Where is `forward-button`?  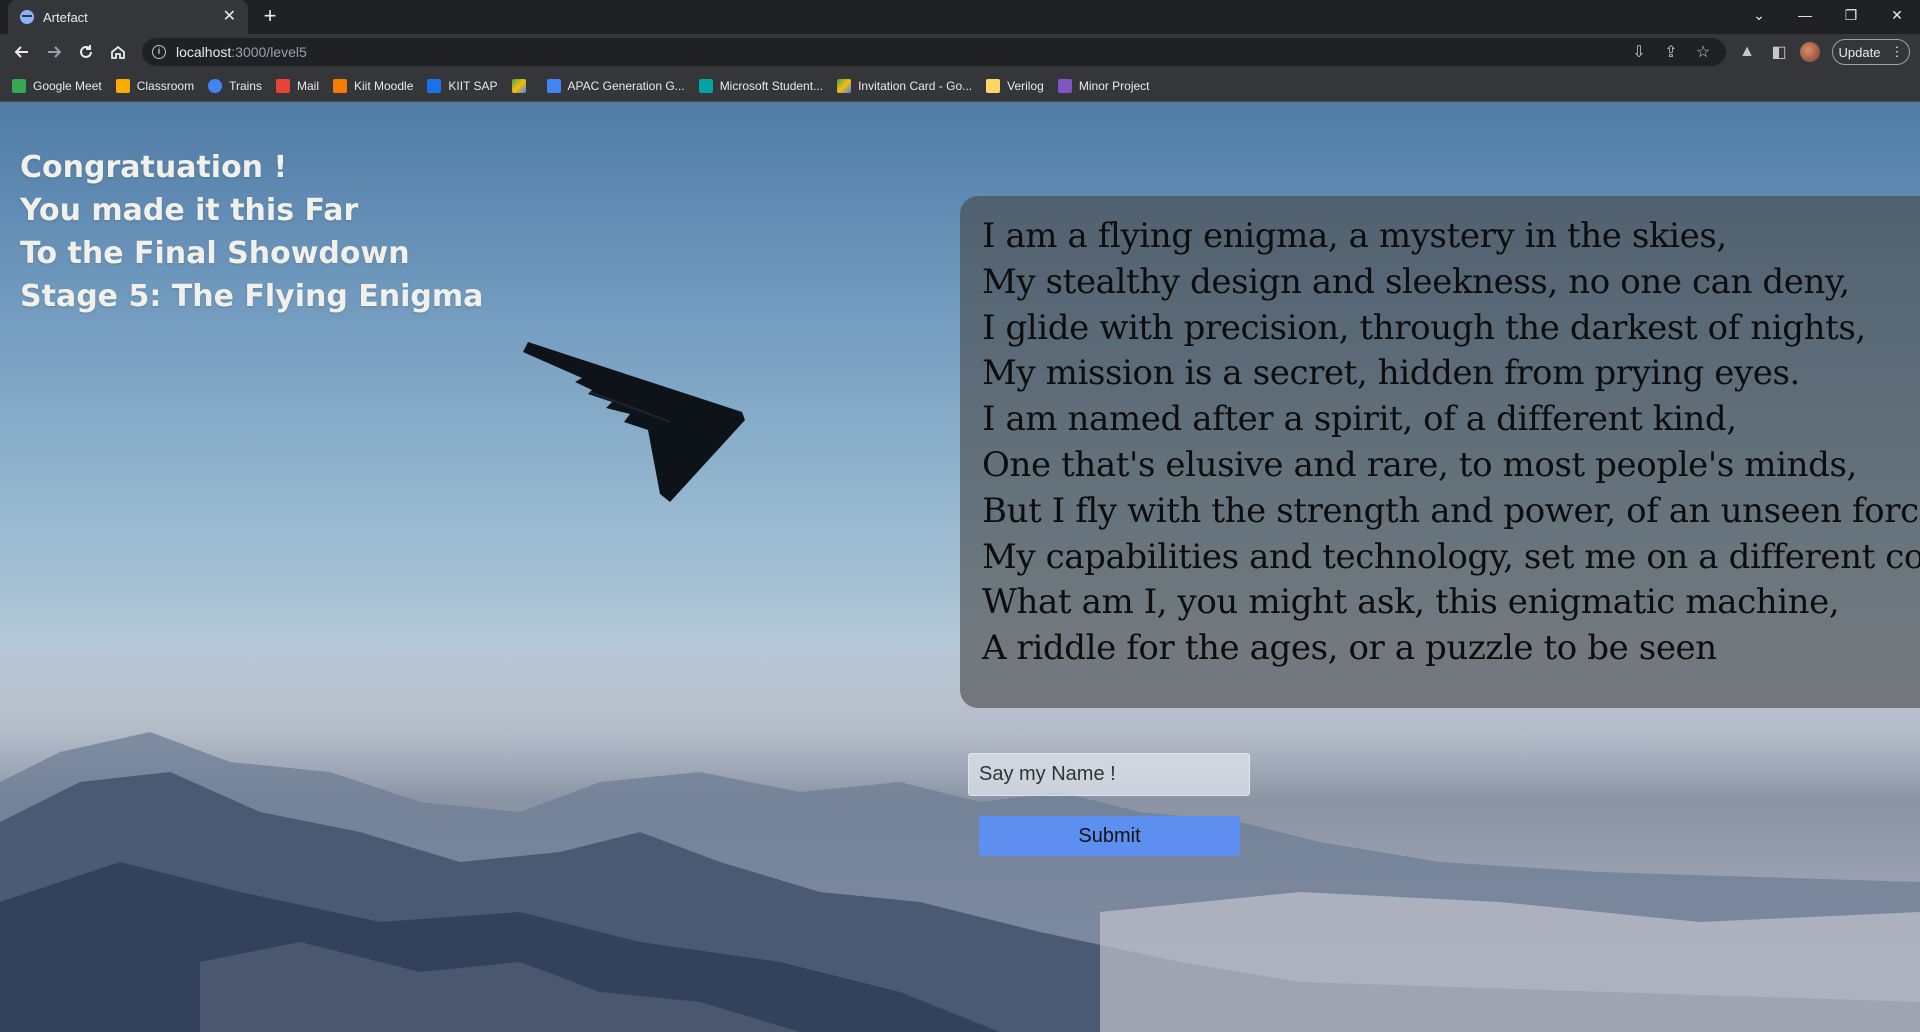
forward-button is located at coordinates (54, 52).